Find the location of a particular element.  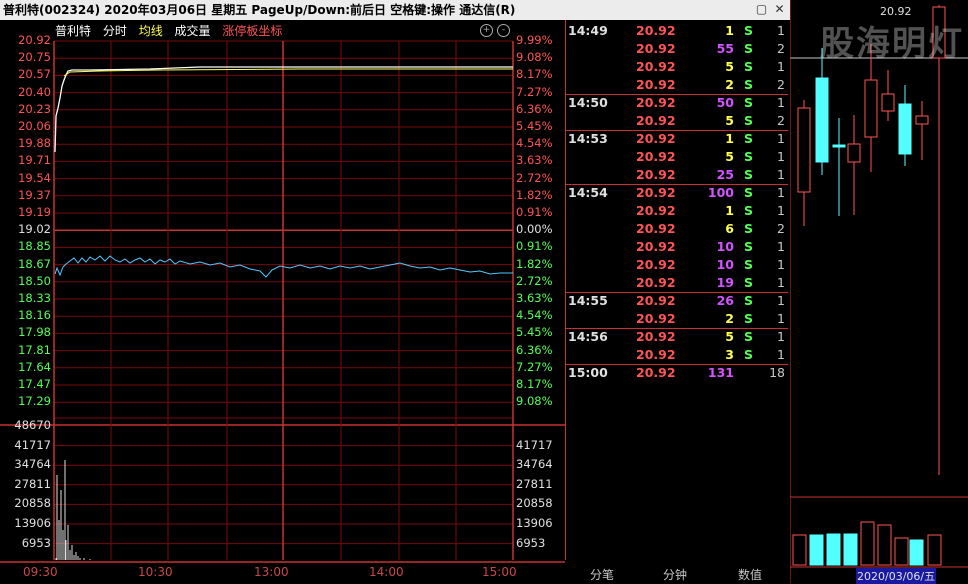

tick-time: 14:55 is located at coordinates (588, 300).